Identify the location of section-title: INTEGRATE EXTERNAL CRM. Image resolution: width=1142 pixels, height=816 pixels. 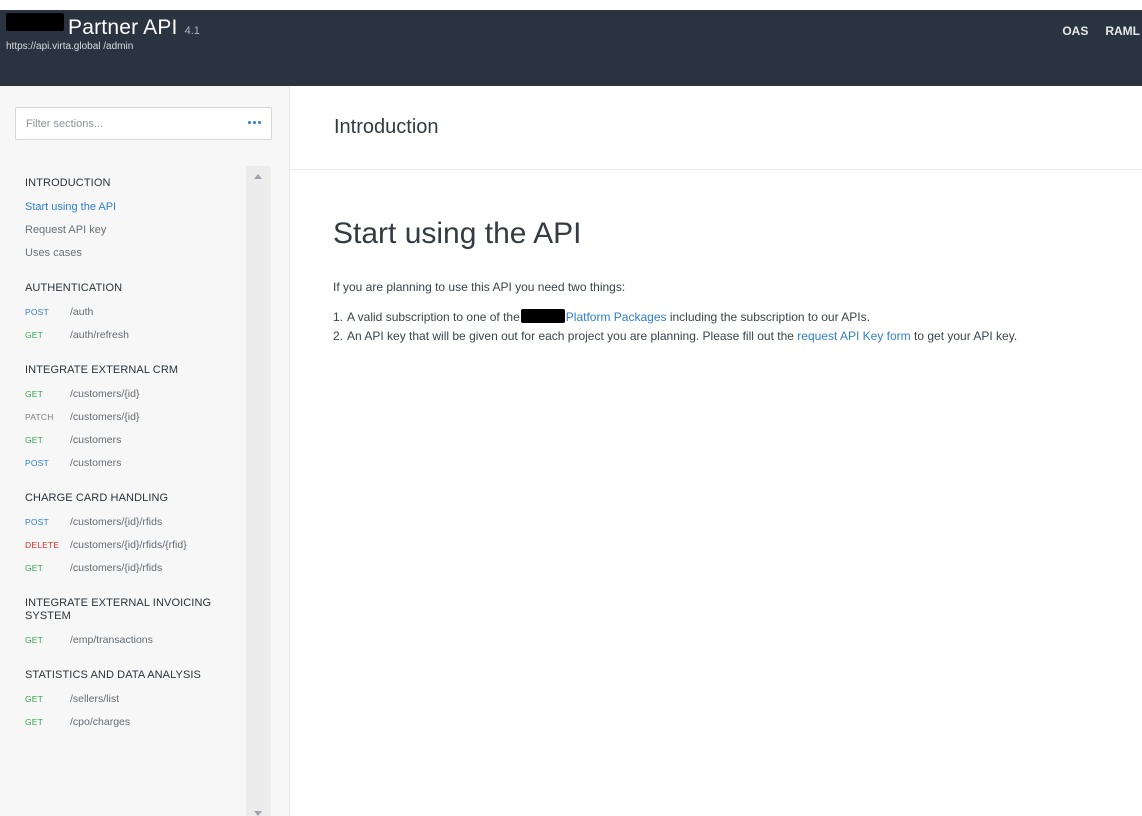
(102, 370).